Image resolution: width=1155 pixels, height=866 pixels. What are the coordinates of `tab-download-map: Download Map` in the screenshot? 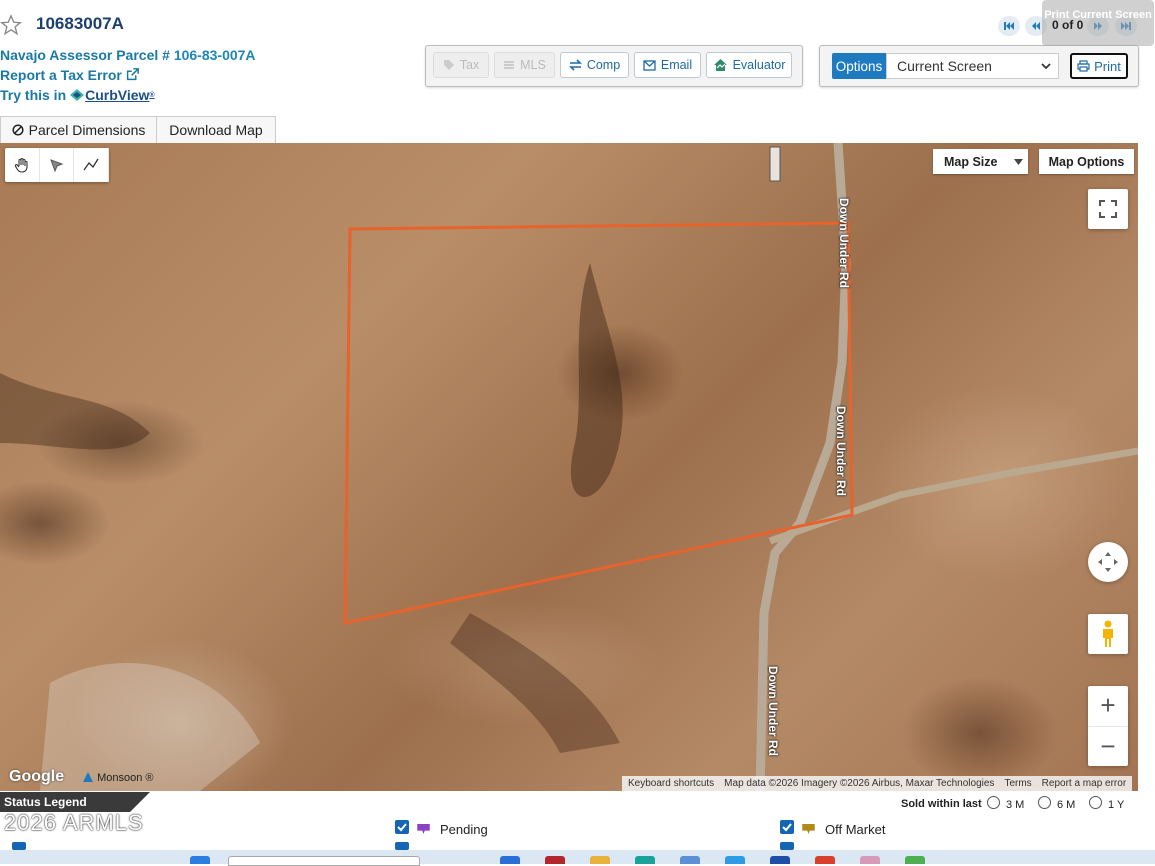 It's located at (216, 129).